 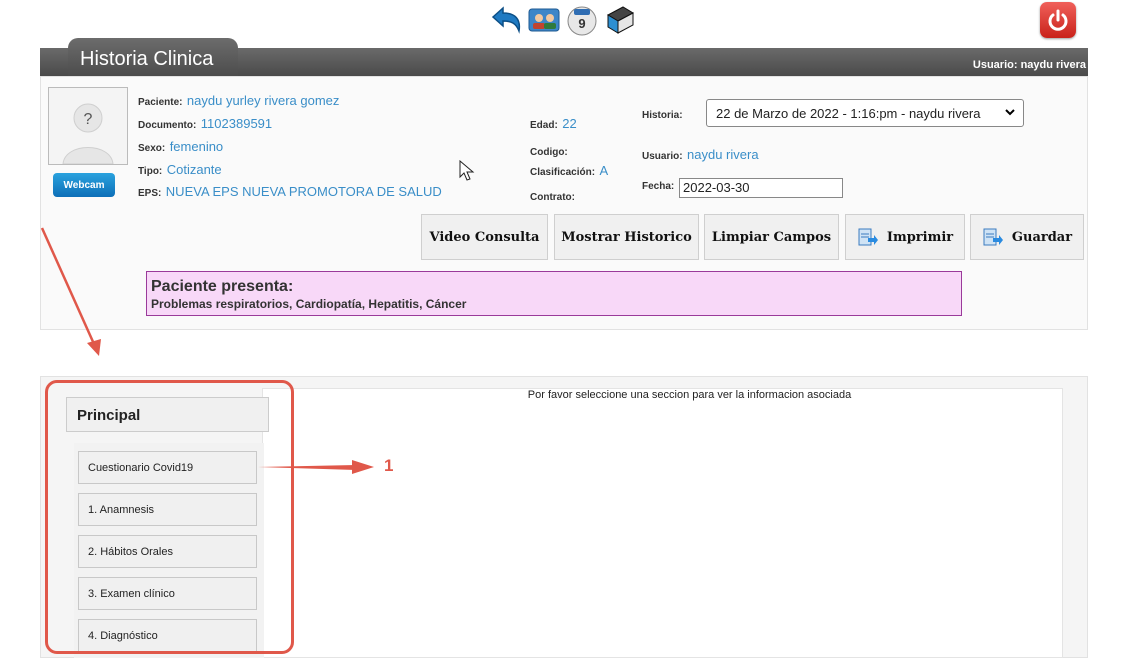 What do you see at coordinates (196, 146) in the screenshot?
I see `sexo-value: femenino` at bounding box center [196, 146].